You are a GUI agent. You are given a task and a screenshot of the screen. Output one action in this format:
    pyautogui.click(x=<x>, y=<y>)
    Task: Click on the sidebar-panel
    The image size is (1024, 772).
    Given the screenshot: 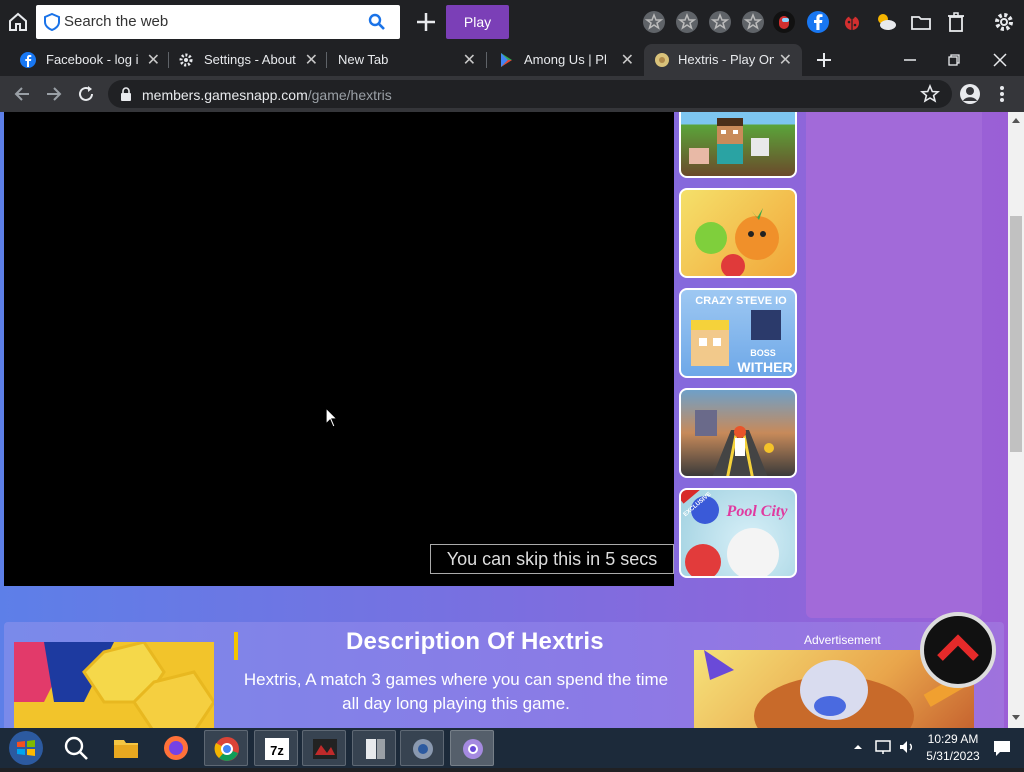 What is the action you would take?
    pyautogui.click(x=894, y=365)
    